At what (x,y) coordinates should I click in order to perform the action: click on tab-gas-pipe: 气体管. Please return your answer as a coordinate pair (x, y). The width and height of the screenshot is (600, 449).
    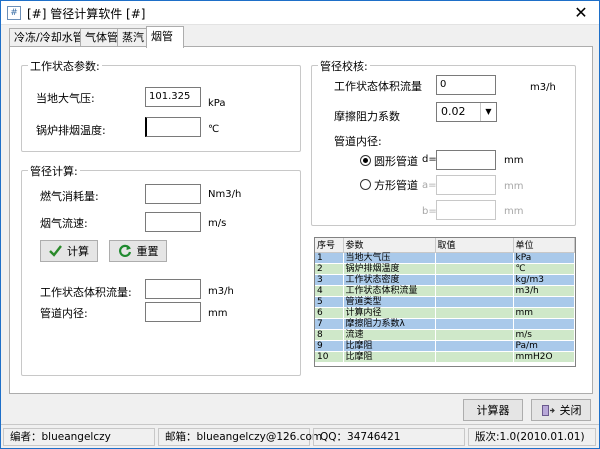
    Looking at the image, I should click on (99, 37).